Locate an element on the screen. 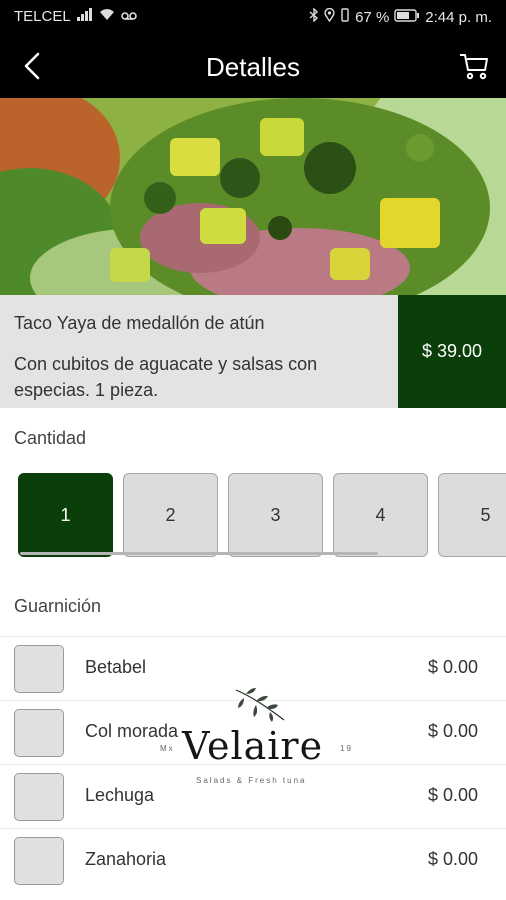 Image resolution: width=506 pixels, height=900 pixels. location-icon is located at coordinates (329, 16).